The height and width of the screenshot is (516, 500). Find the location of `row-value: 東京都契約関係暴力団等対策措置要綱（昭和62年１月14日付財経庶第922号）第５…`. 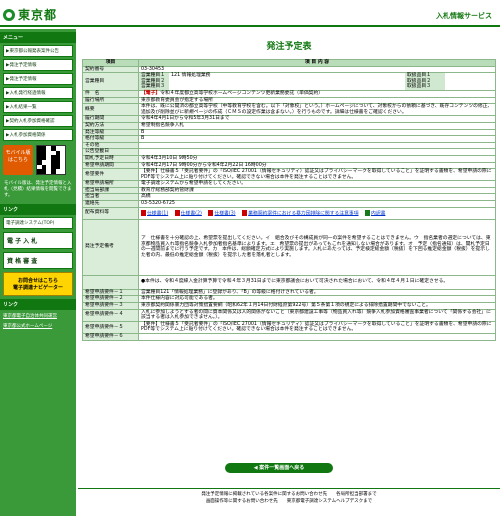

row-value: 東京都契約関係暴力団等対策措置要綱（昭和62年１月14日付財経庶第922号）第５… is located at coordinates (317, 305).